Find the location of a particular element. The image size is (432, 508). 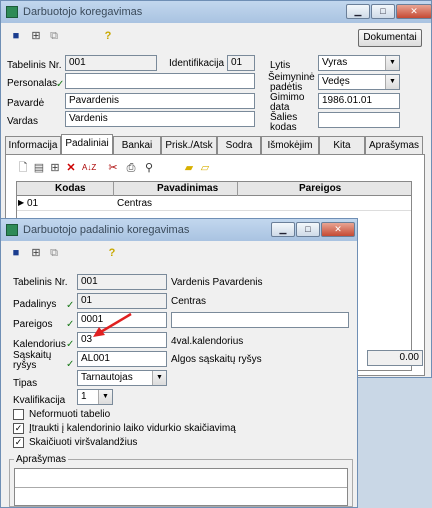

dlg-kvalifikacija-select: 1 ▼ is located at coordinates (95, 397).